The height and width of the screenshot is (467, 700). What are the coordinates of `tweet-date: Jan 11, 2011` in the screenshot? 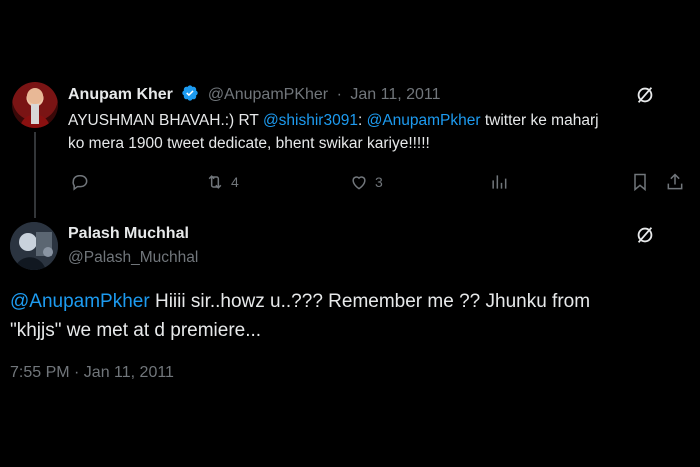 It's located at (395, 94).